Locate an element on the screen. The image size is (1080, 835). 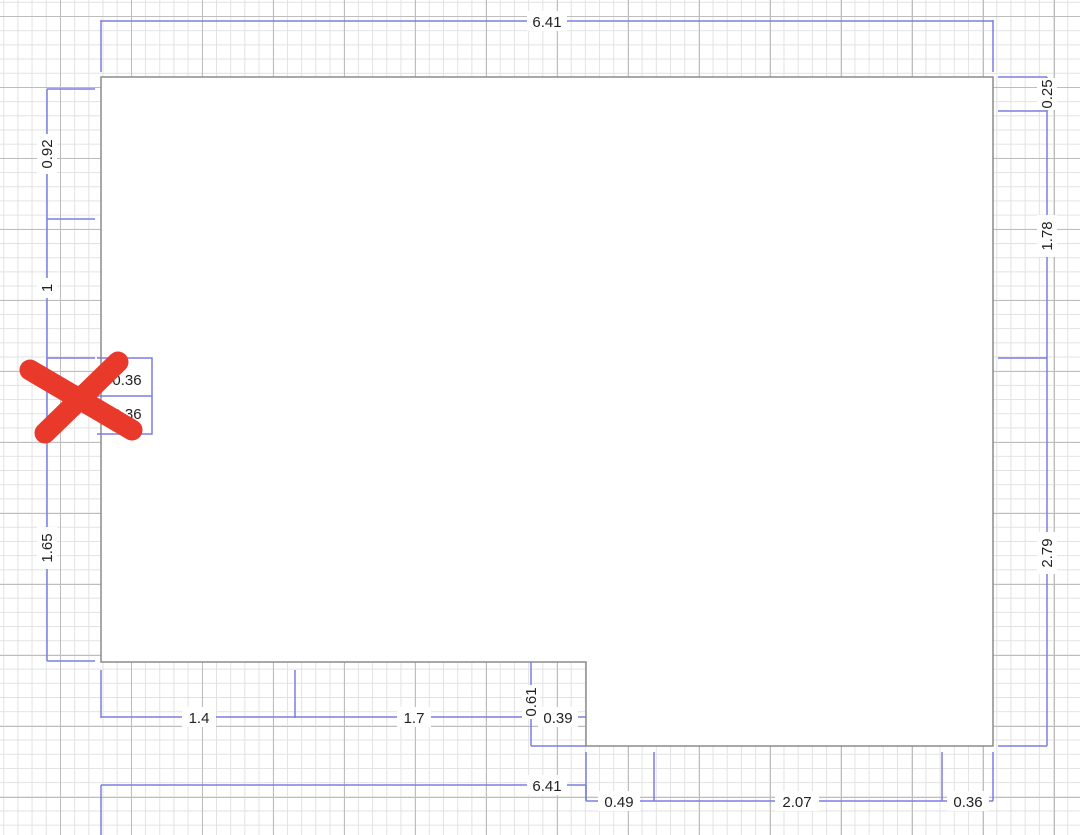
dim-left-upper-label: 0.92 is located at coordinates (47, 153).